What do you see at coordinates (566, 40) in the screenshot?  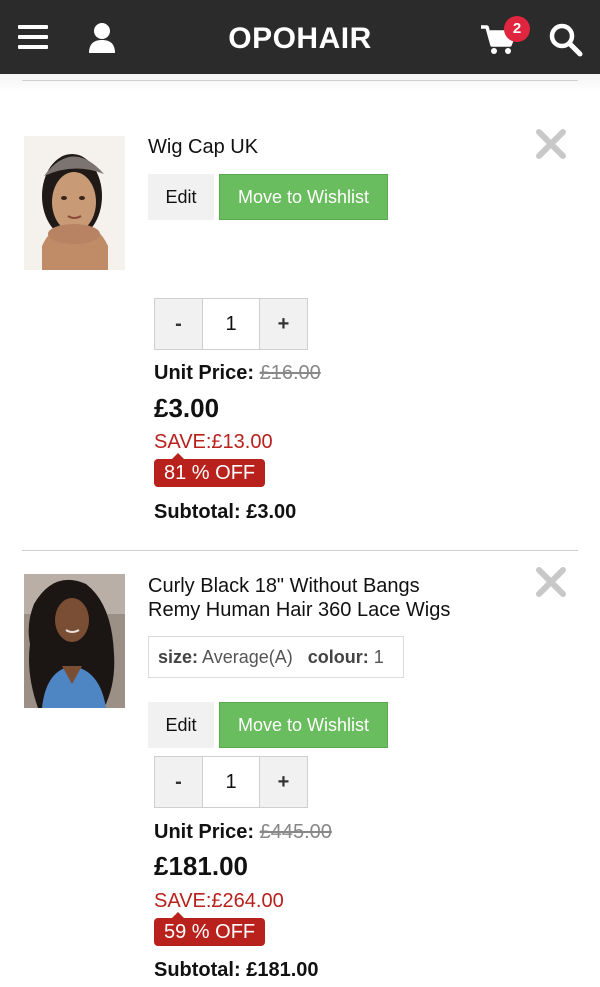 I see `search-icon` at bounding box center [566, 40].